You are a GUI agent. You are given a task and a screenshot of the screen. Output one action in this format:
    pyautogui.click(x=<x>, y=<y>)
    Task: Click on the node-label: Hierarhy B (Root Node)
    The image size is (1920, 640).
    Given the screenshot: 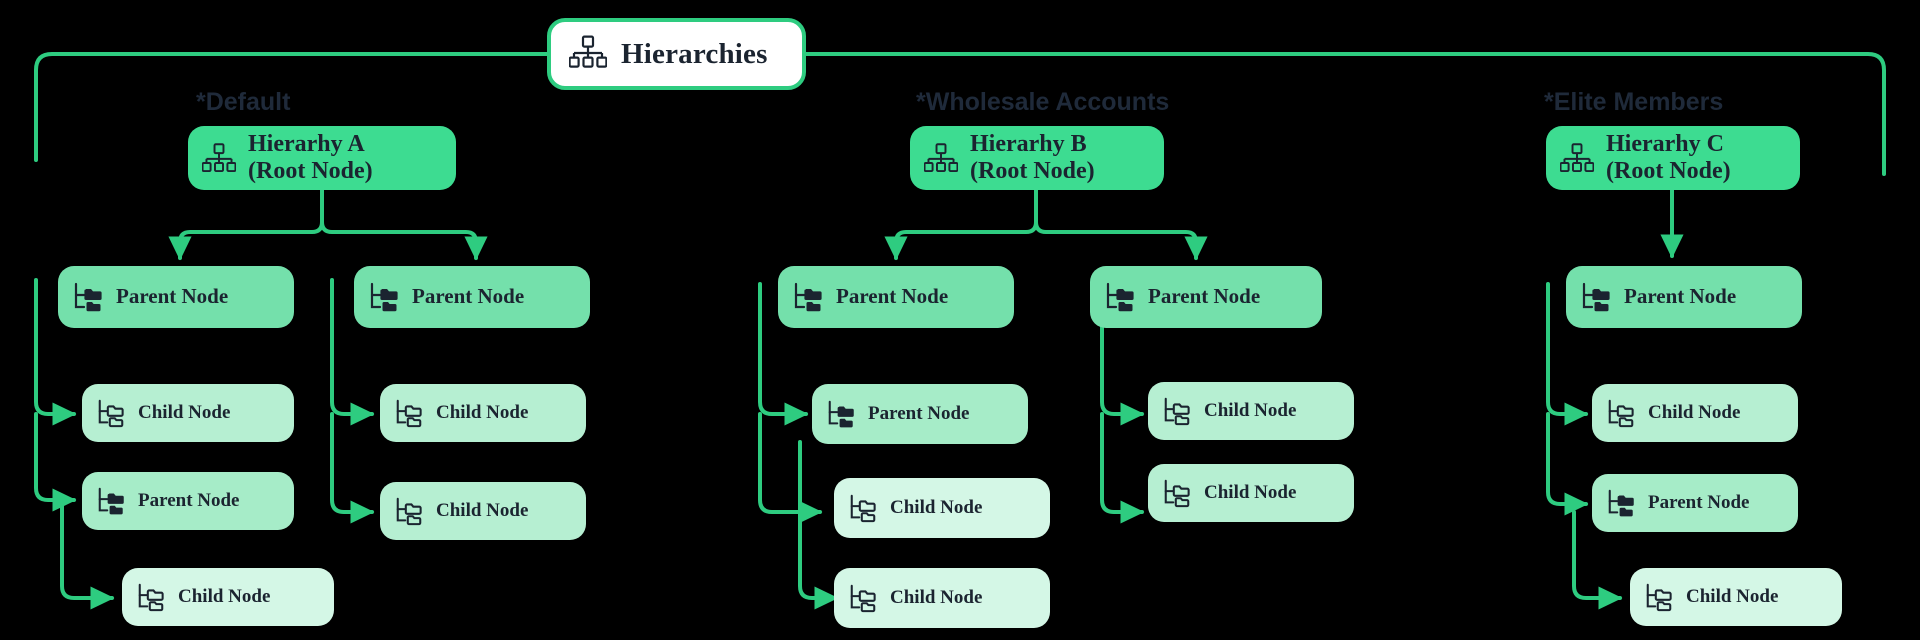 What is the action you would take?
    pyautogui.click(x=1032, y=157)
    